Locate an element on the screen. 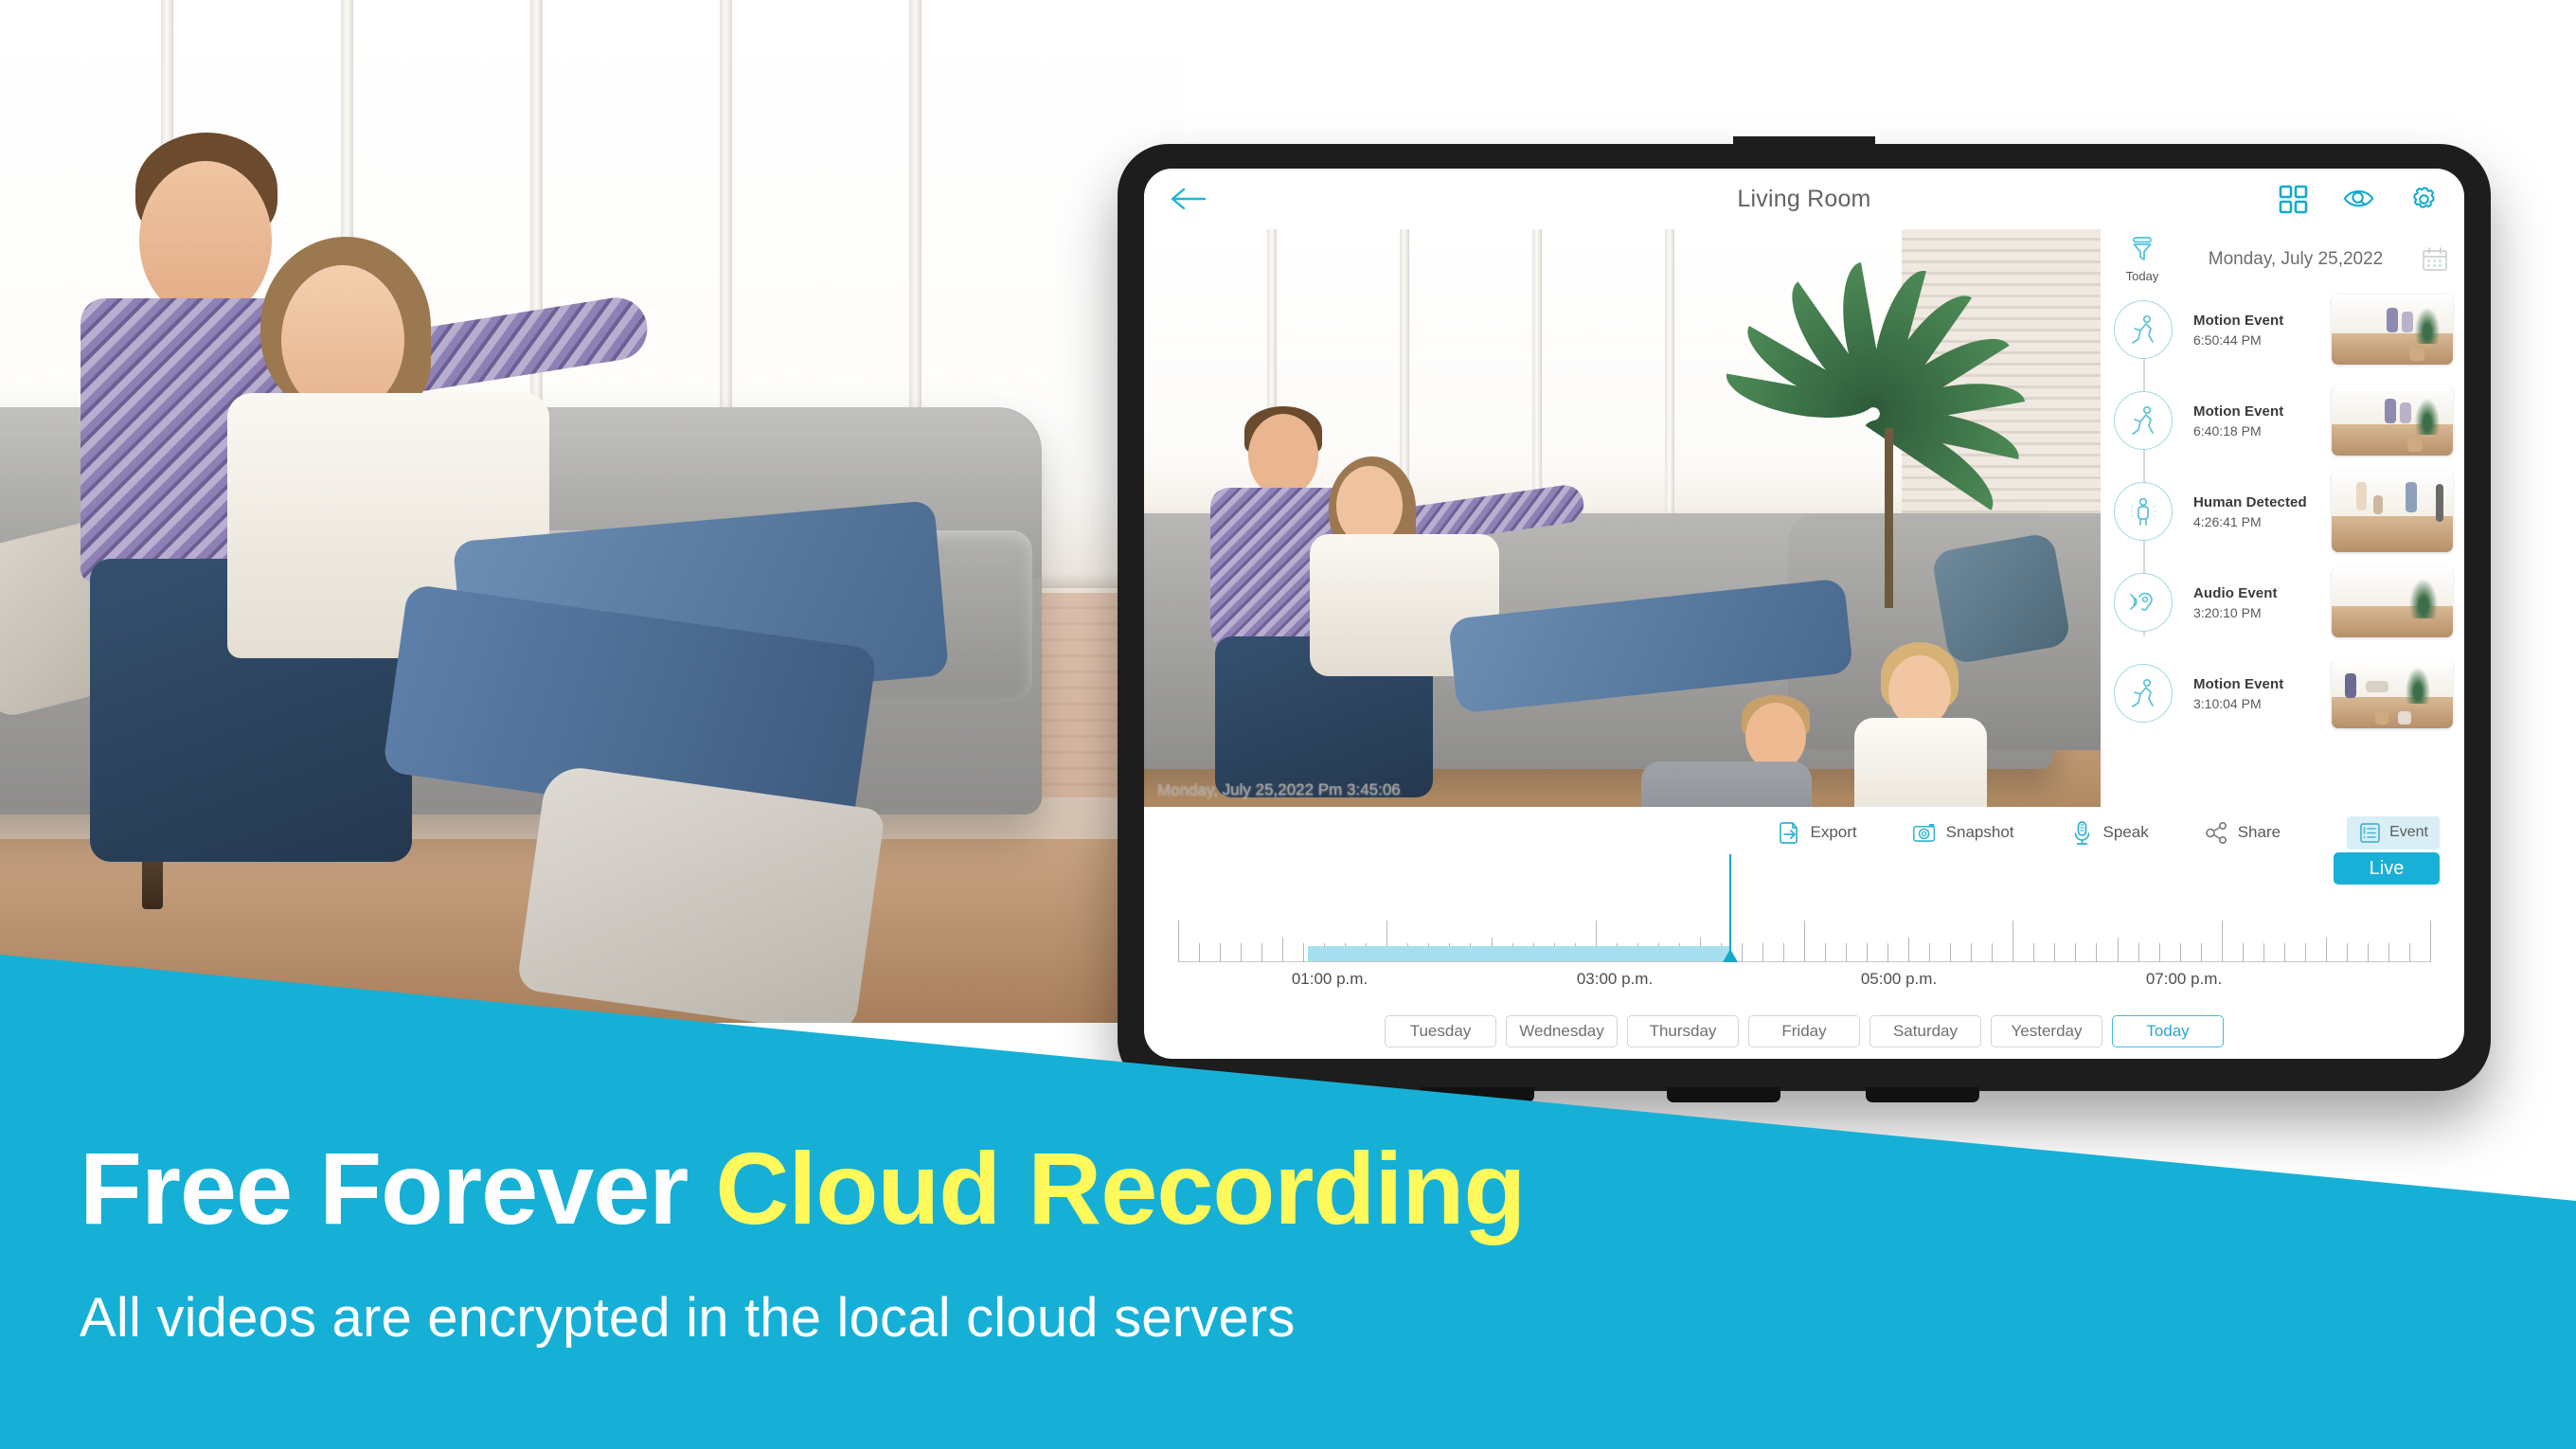 The height and width of the screenshot is (1449, 2576). event-list-item: Motion Event 3:10:04 PM is located at coordinates (2289, 693).